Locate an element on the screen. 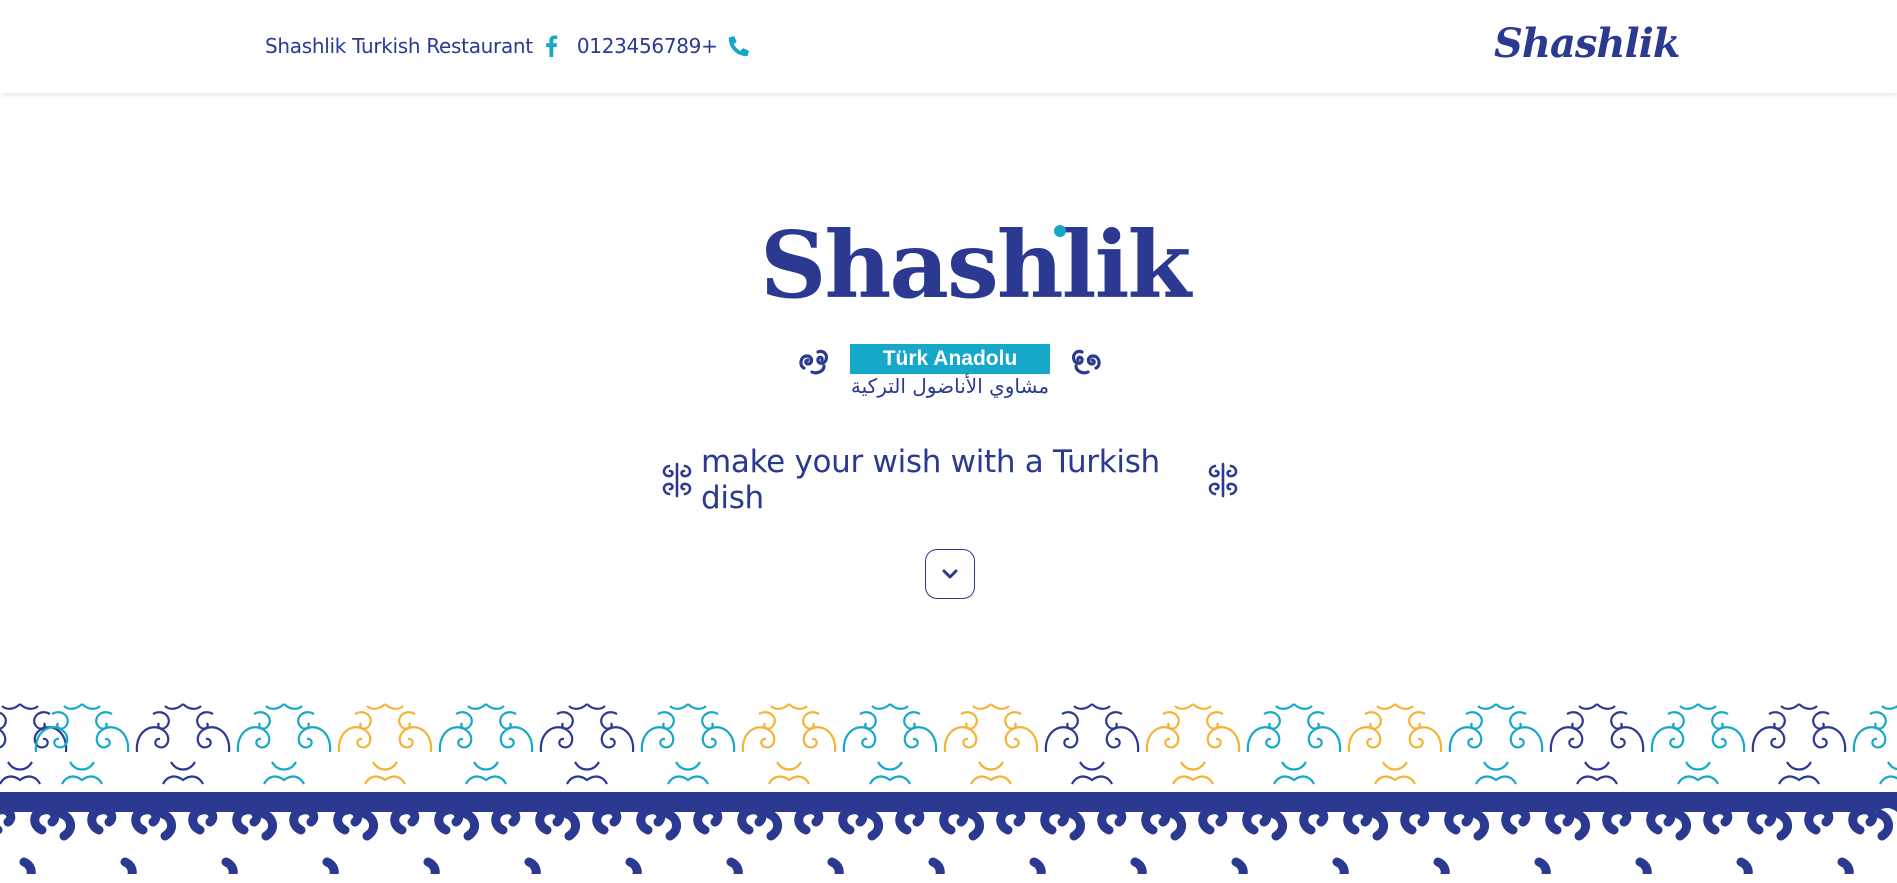  hero-band: Türk Anadolu Izgara is located at coordinates (950, 372).